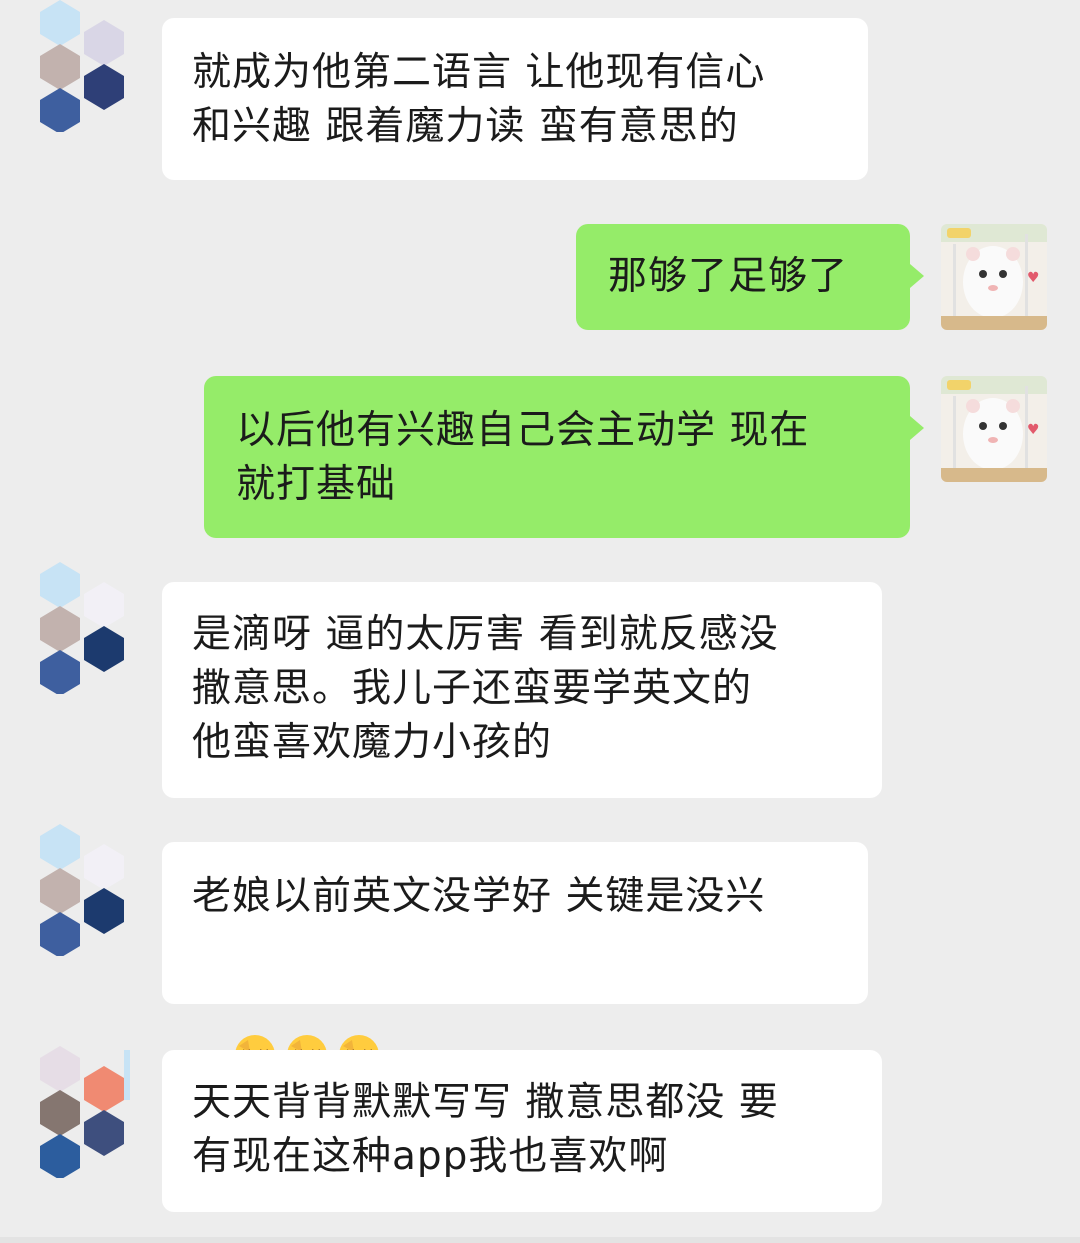  Describe the element at coordinates (540, 1240) in the screenshot. I see `bottom-divider` at that location.